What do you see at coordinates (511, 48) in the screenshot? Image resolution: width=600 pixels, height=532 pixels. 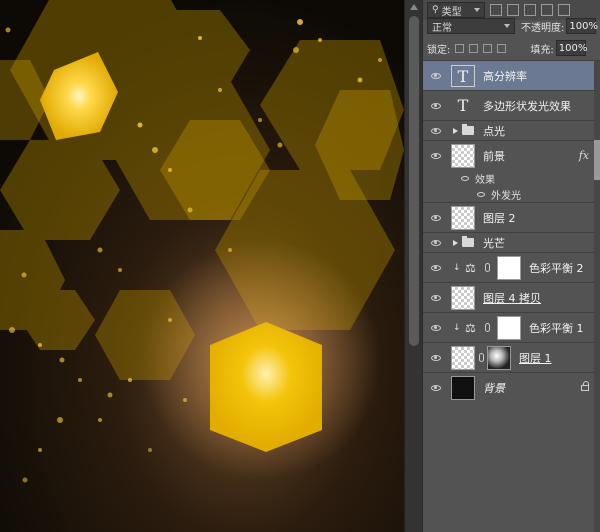 I see `lock-row: 锁定: 填充: 100%` at bounding box center [511, 48].